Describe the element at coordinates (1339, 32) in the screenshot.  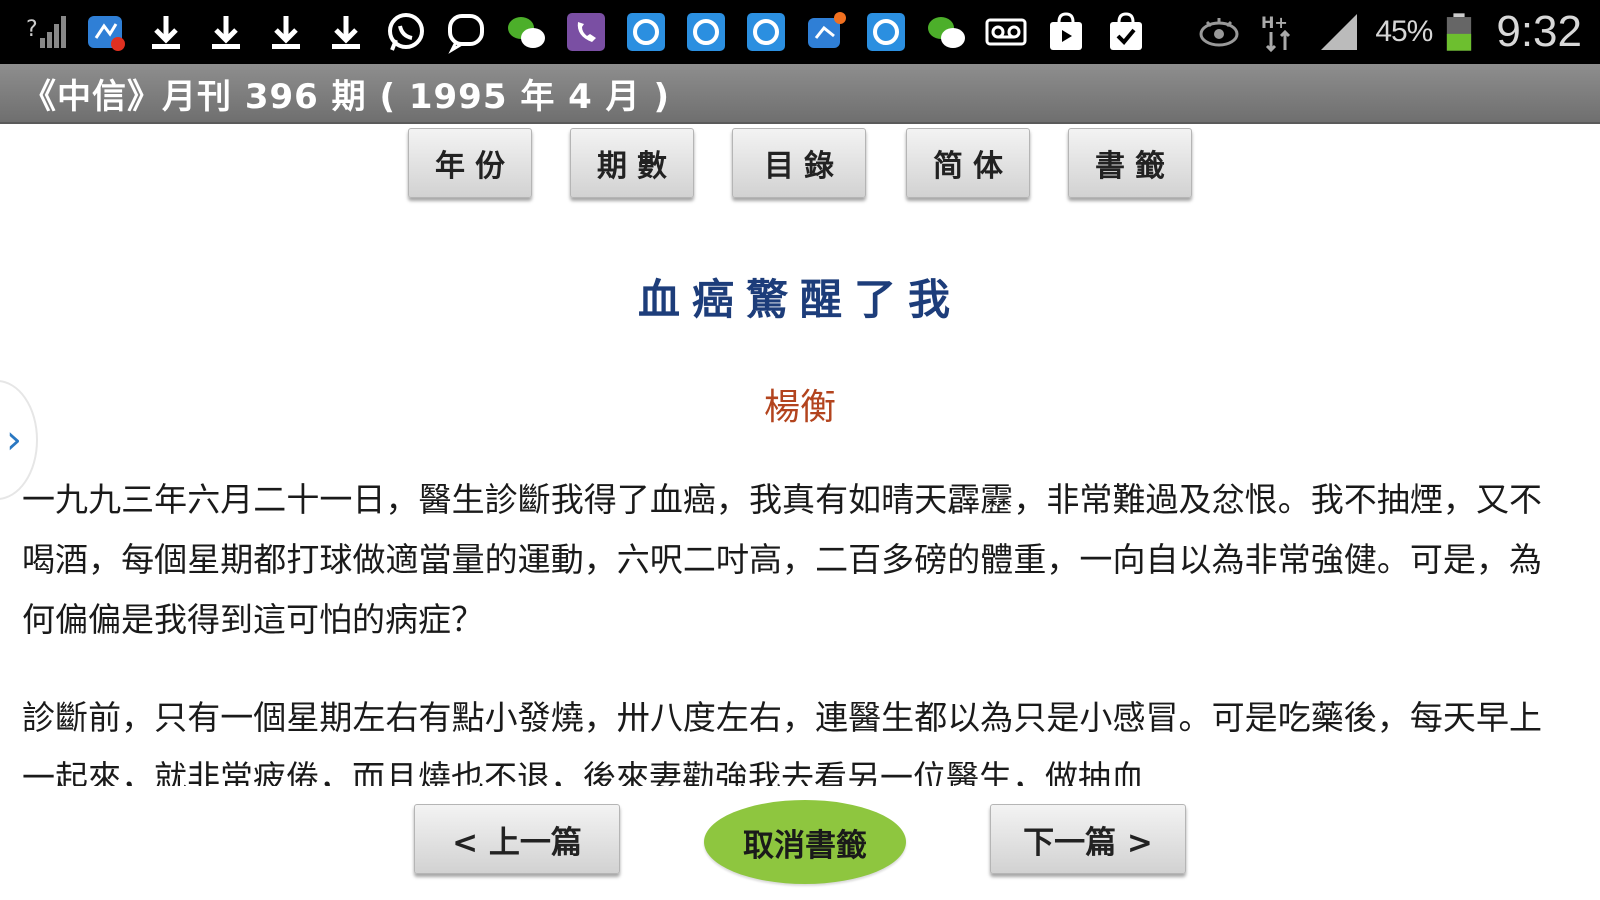
I see `signal-strength-icon` at that location.